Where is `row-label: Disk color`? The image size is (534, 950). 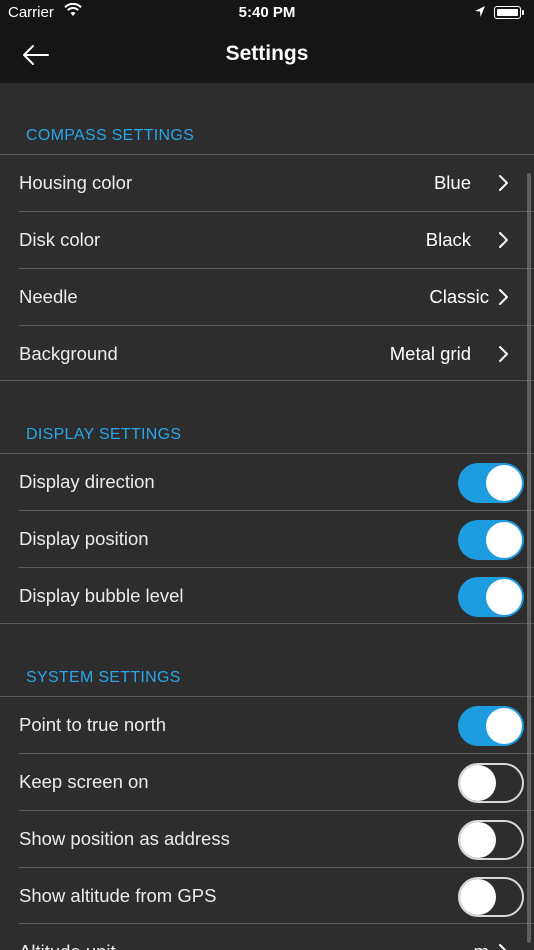 row-label: Disk color is located at coordinates (60, 239).